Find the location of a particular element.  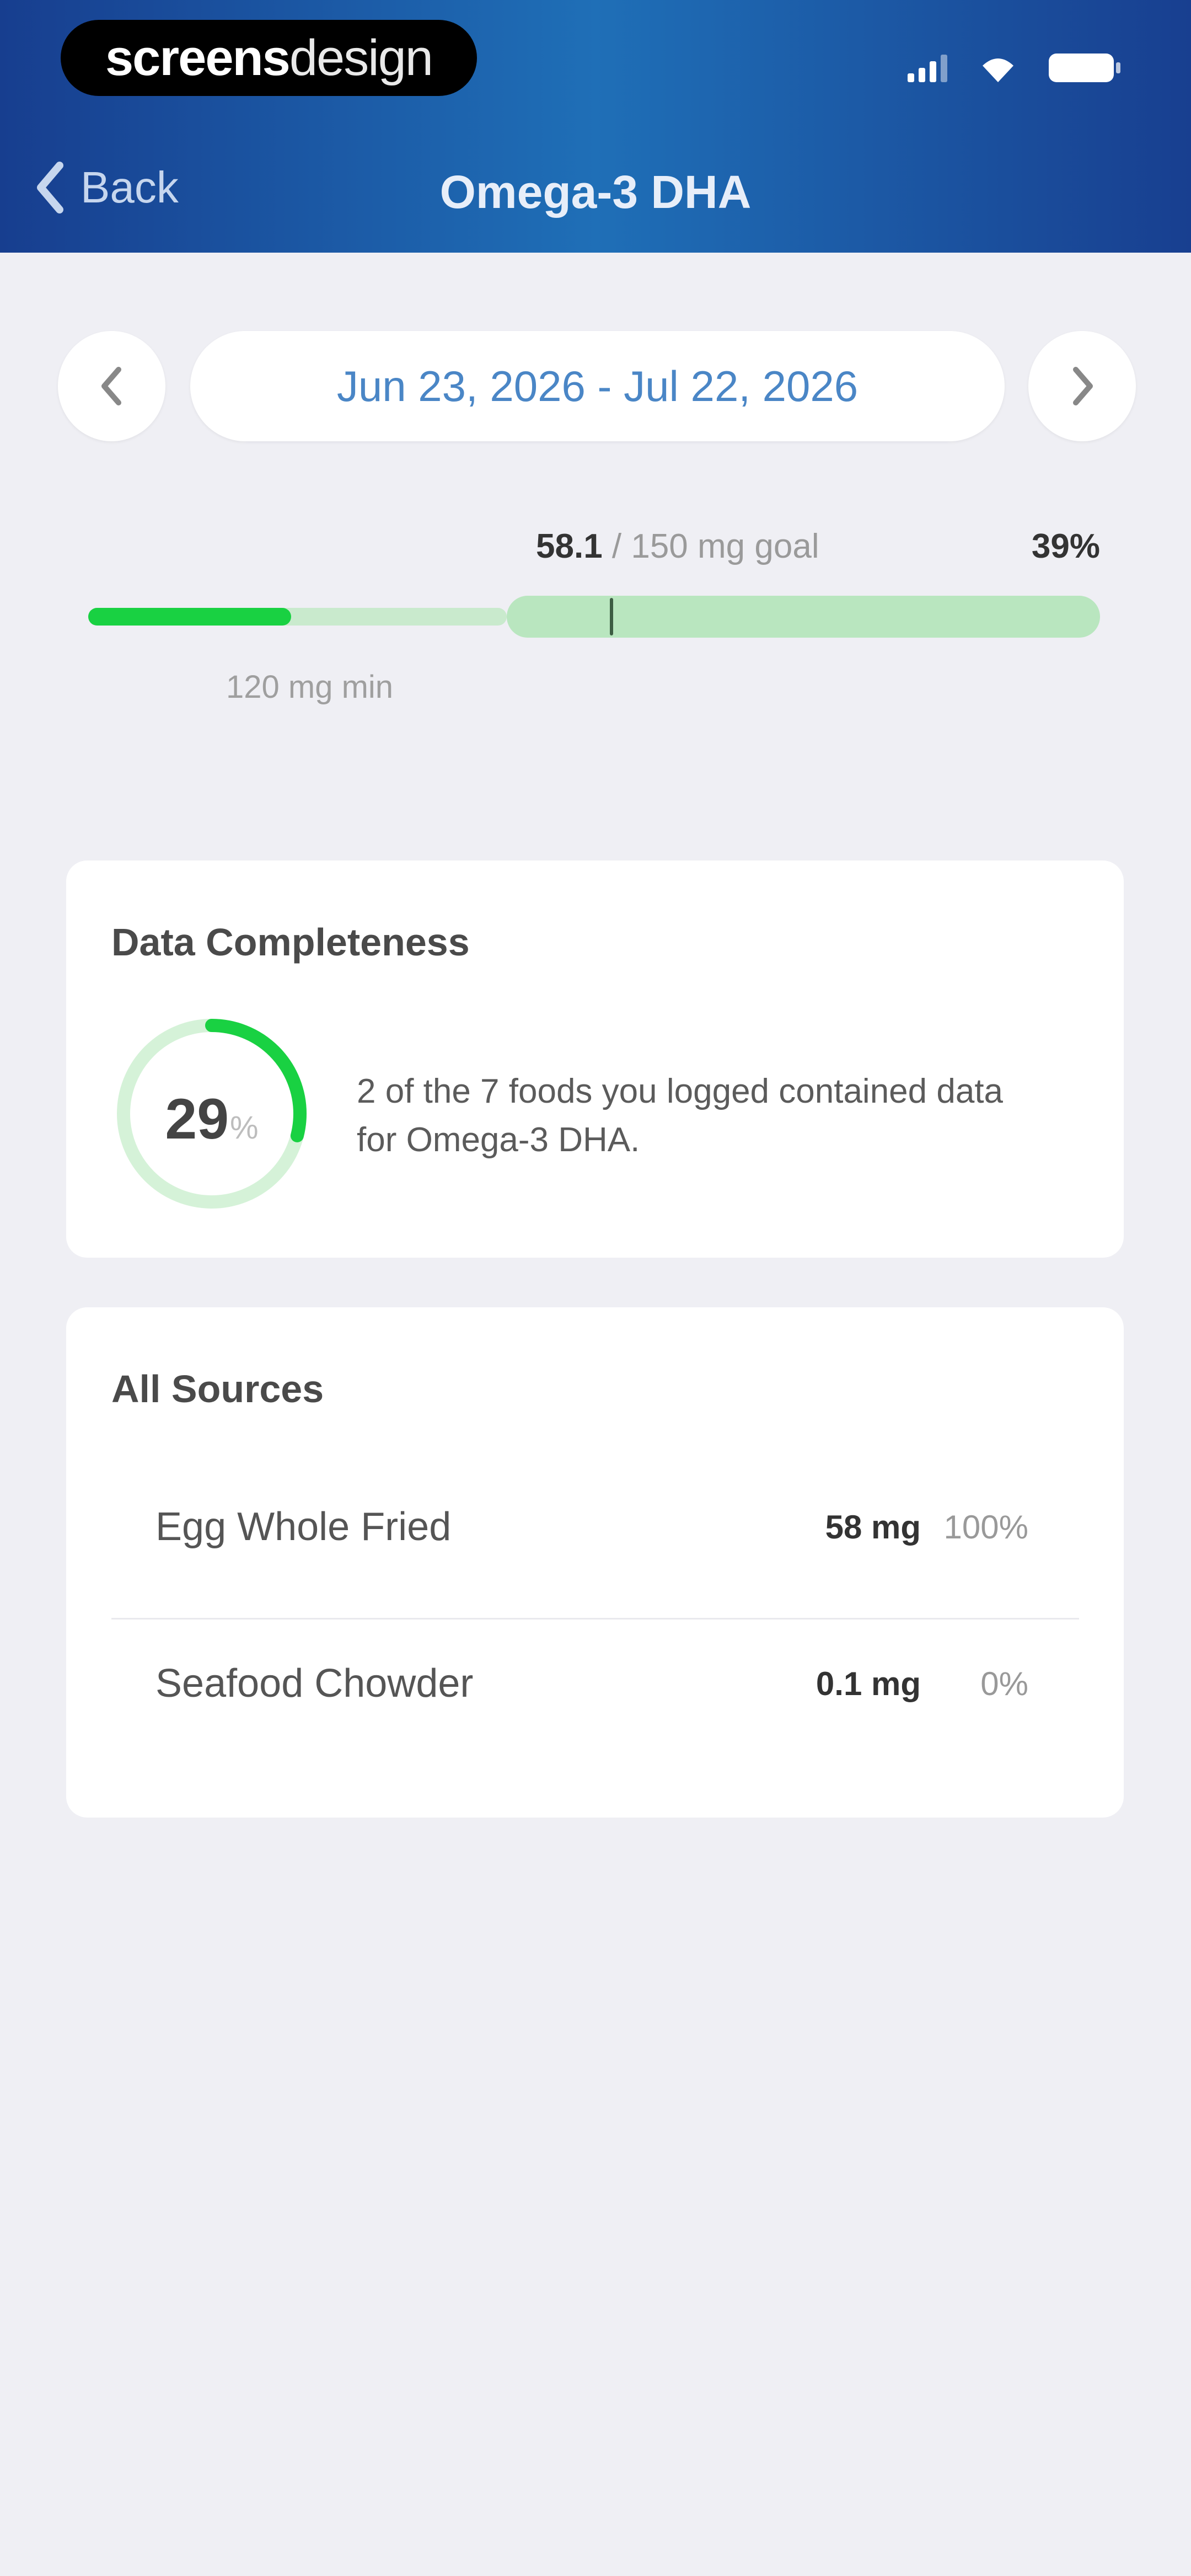

brand-light: design is located at coordinates (361, 57).